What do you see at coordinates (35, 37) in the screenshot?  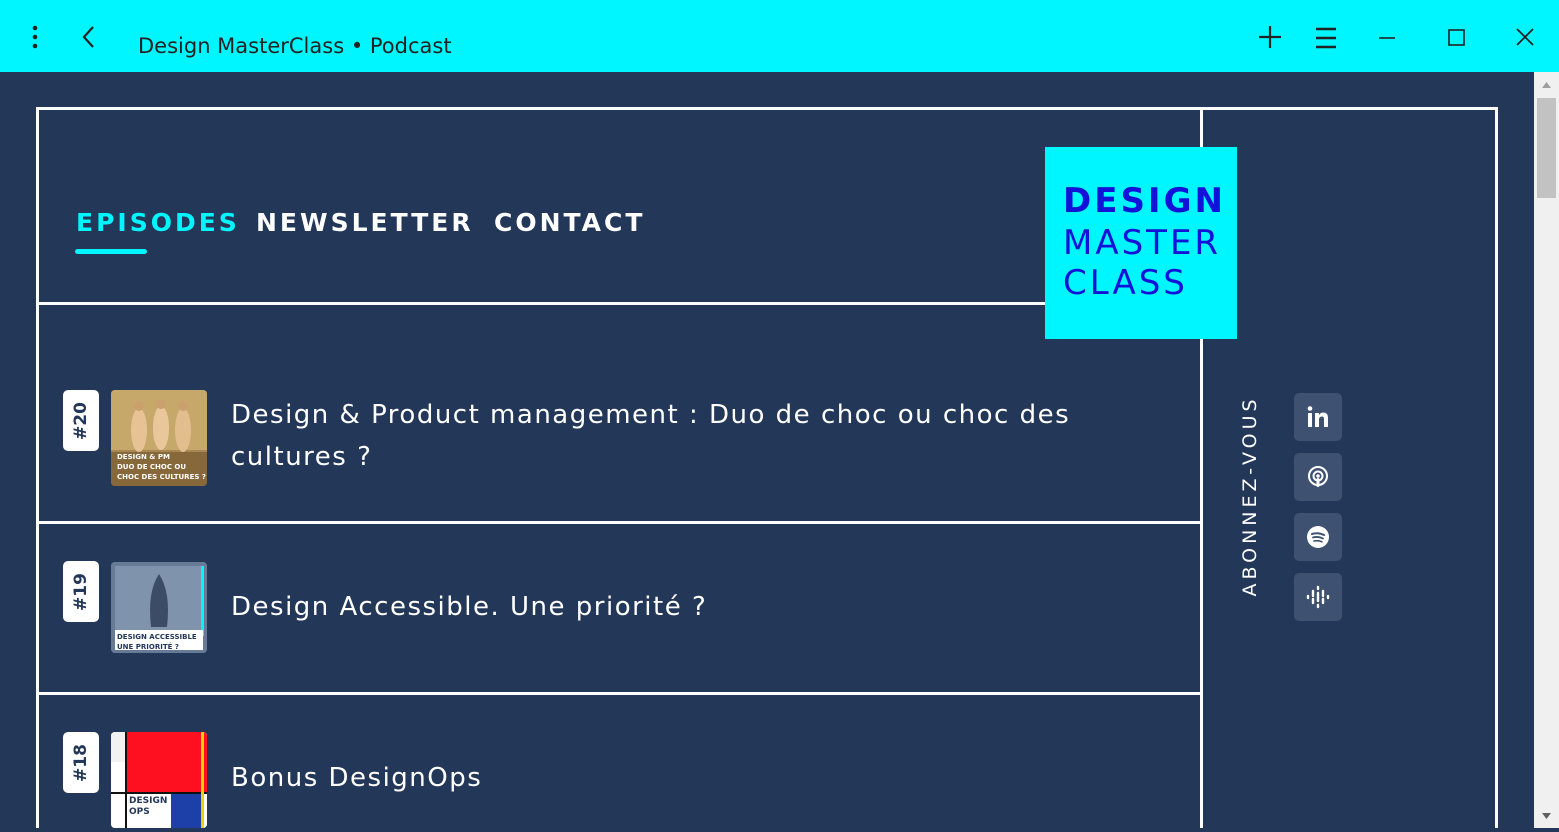 I see `more-options-icon` at bounding box center [35, 37].